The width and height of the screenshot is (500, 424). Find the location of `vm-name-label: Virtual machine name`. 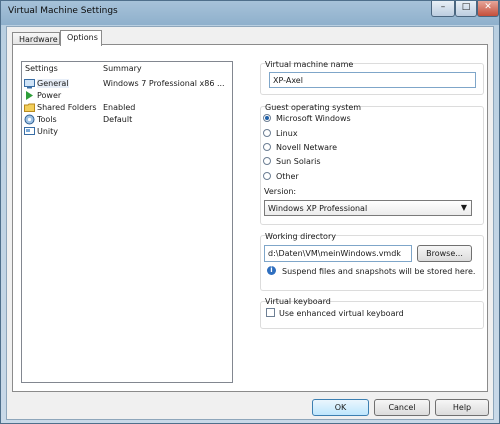

vm-name-label: Virtual machine name is located at coordinates (309, 64).